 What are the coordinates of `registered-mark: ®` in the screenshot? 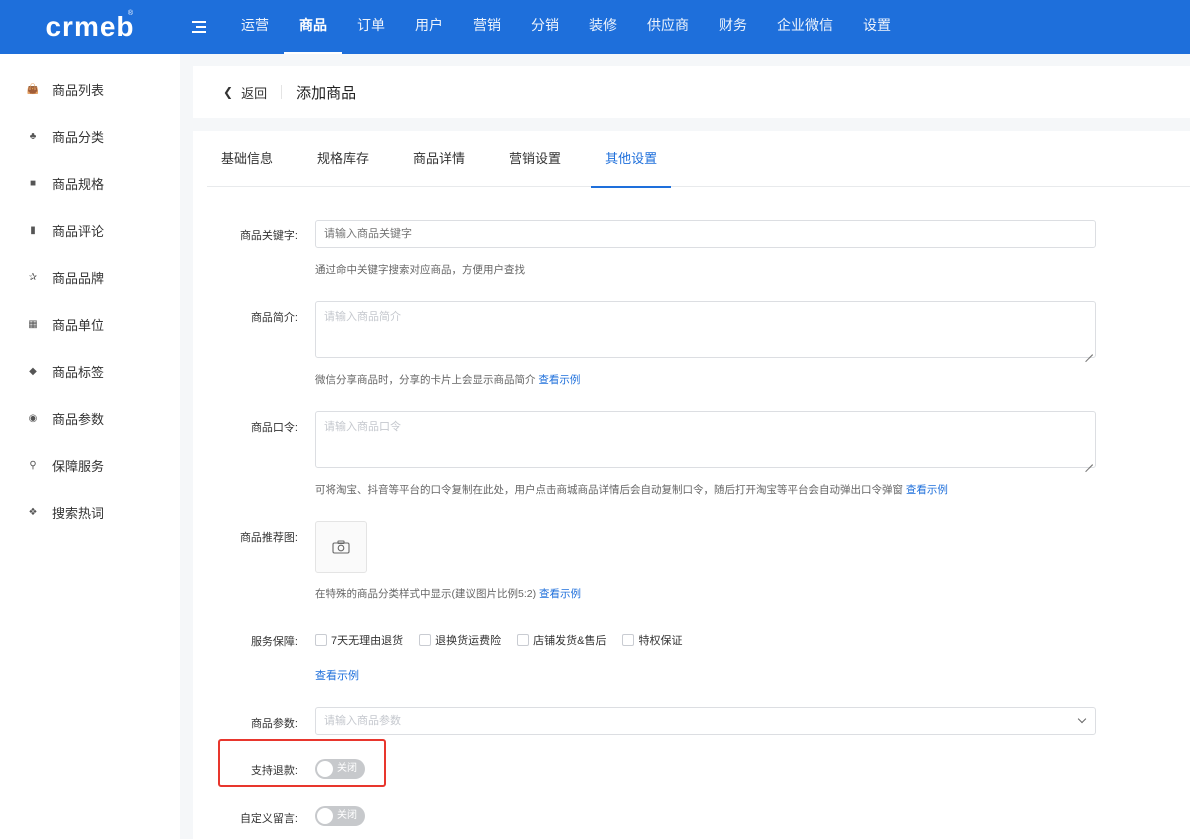 It's located at (130, 13).